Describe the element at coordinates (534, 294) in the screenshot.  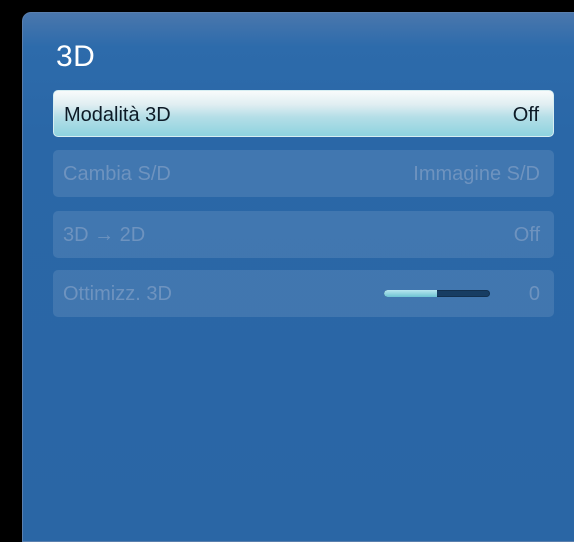
I see `menu-item-value: 0` at that location.